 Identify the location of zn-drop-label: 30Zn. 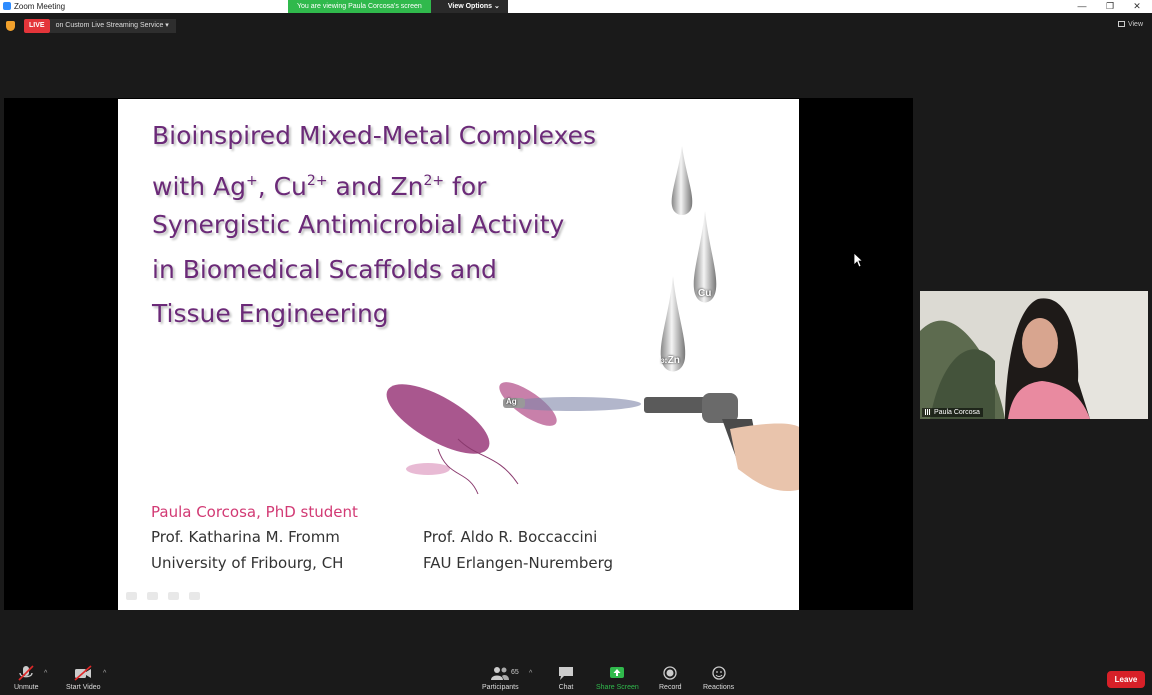
(670, 360).